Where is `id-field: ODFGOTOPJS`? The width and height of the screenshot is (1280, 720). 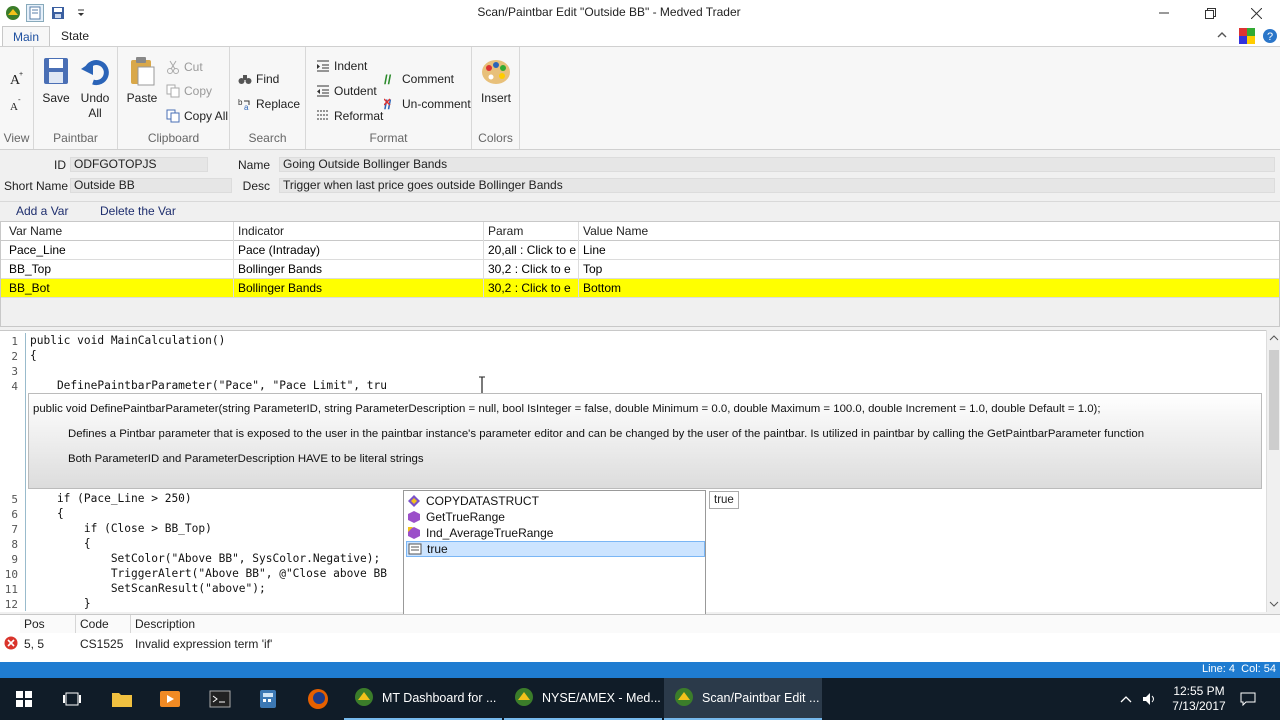 id-field: ODFGOTOPJS is located at coordinates (139, 164).